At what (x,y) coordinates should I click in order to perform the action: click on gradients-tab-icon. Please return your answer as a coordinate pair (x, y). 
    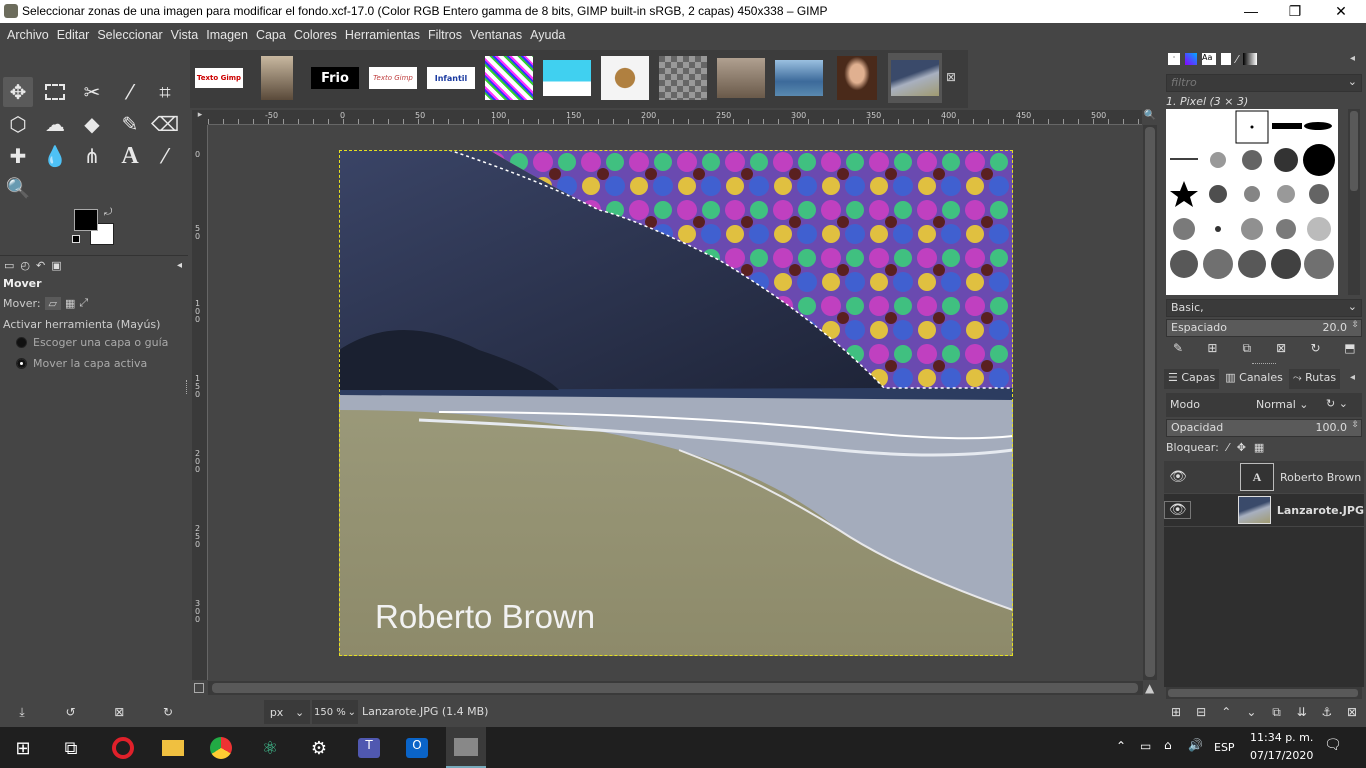
    Looking at the image, I should click on (1249, 59).